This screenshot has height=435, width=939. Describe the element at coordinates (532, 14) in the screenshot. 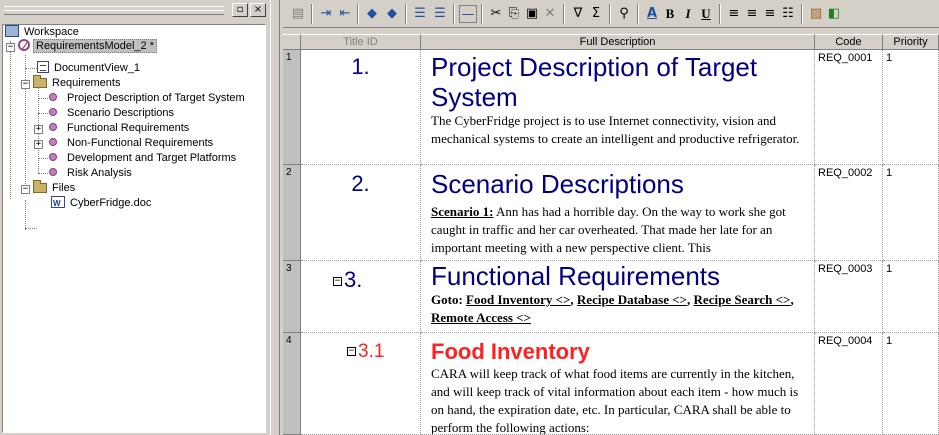

I see `paste-icon: ▣` at that location.